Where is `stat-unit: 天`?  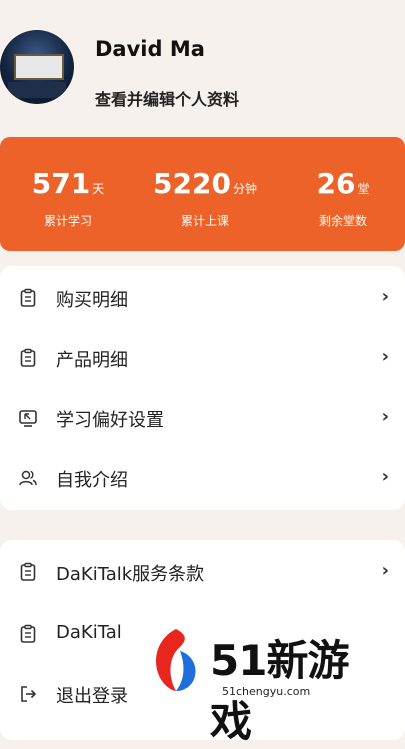
stat-unit: 天 is located at coordinates (98, 189).